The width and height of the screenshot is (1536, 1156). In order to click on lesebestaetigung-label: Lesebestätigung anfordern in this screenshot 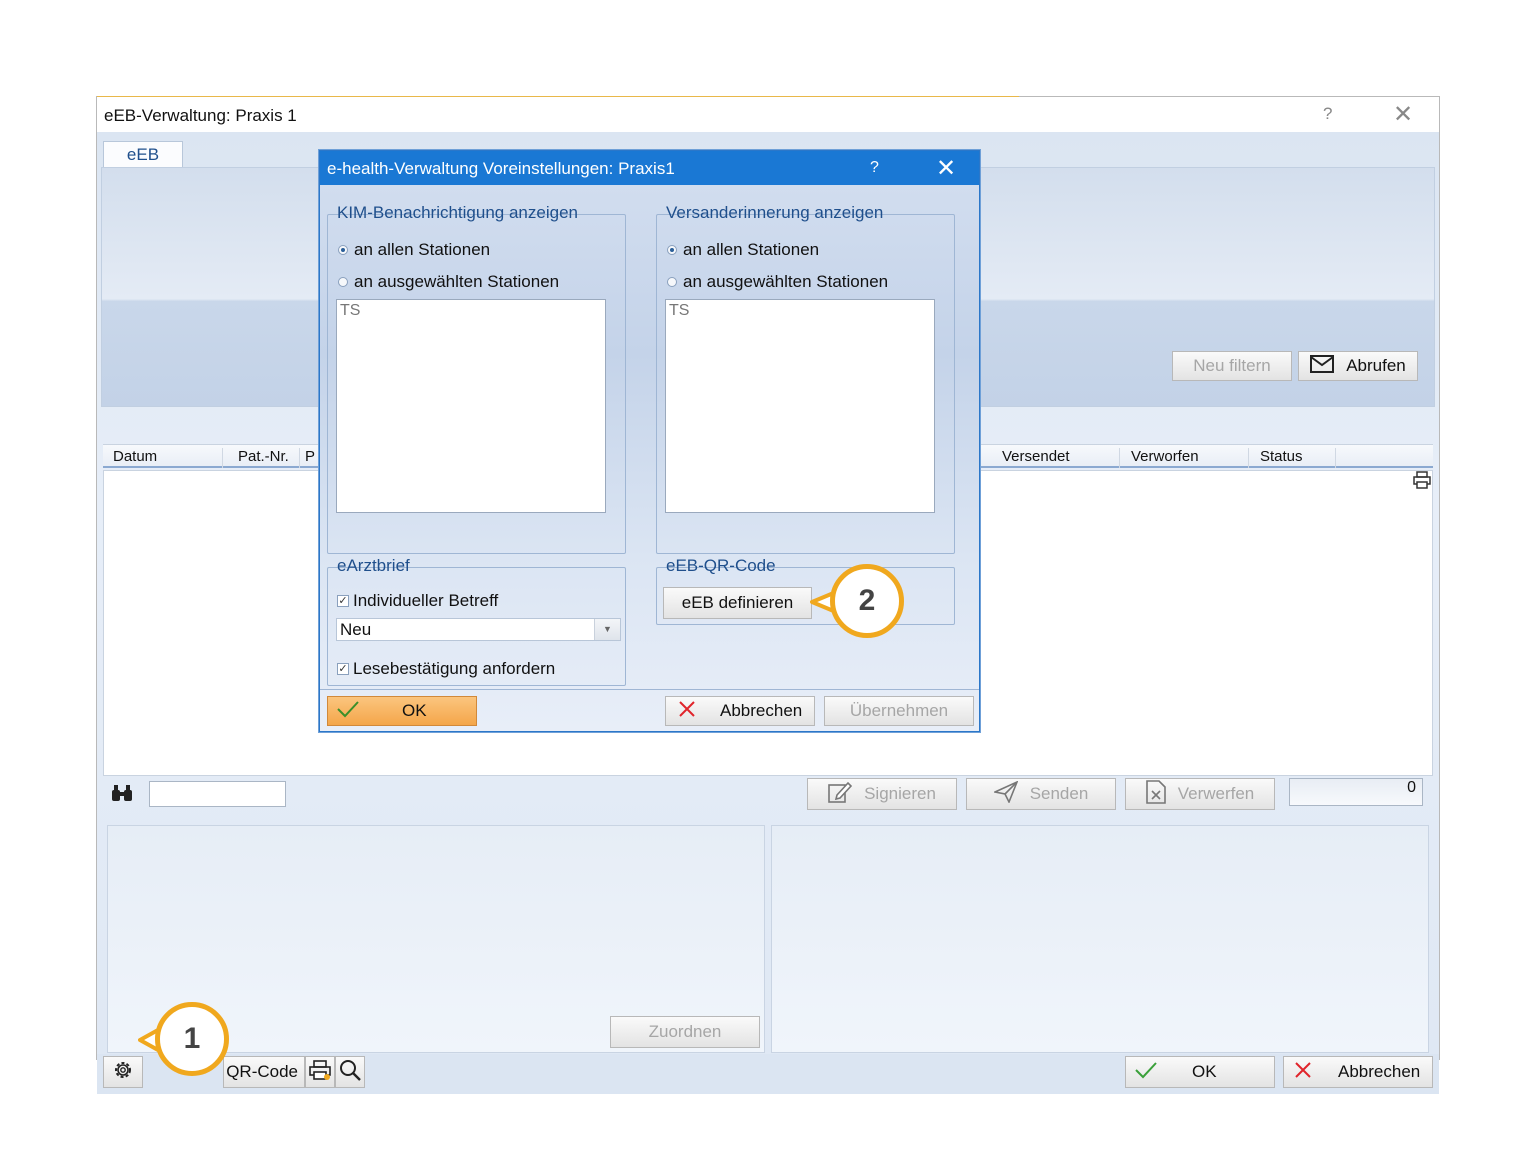, I will do `click(454, 668)`.